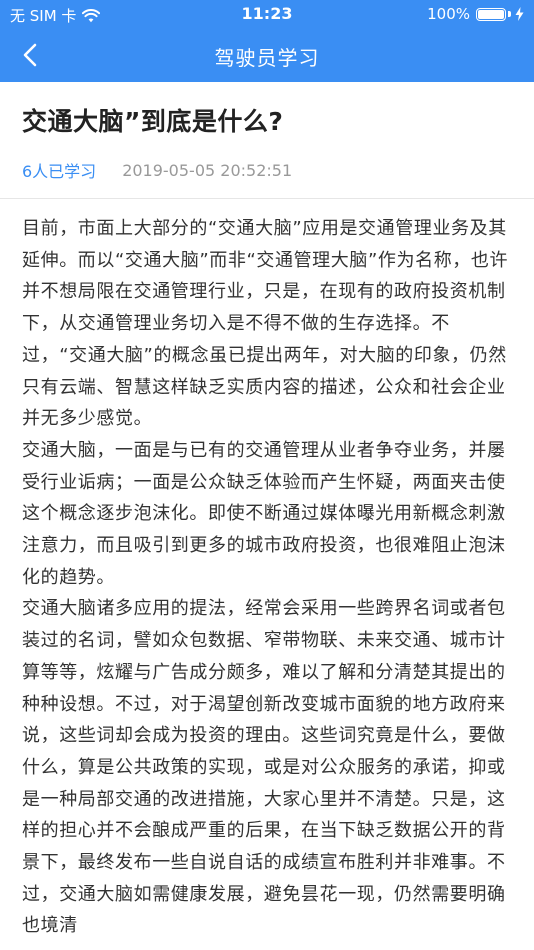 Image resolution: width=534 pixels, height=950 pixels. I want to click on learner-count: 6人已学习, so click(59, 171).